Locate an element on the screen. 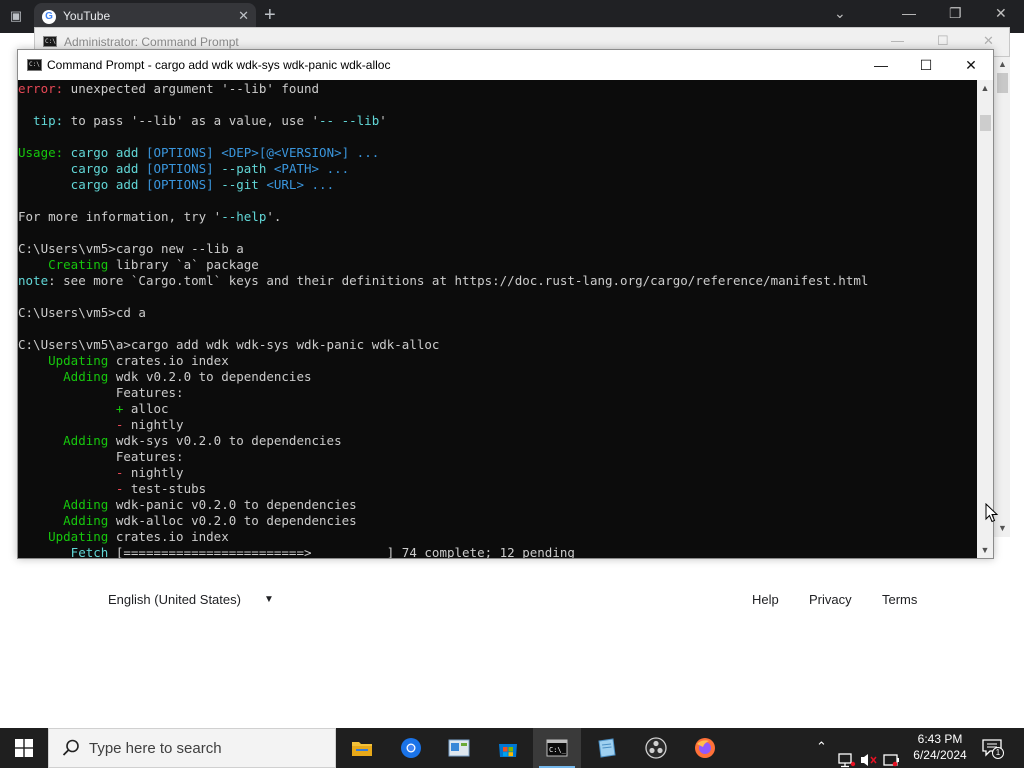 The image size is (1024, 768). console-text: --help is located at coordinates (244, 216).